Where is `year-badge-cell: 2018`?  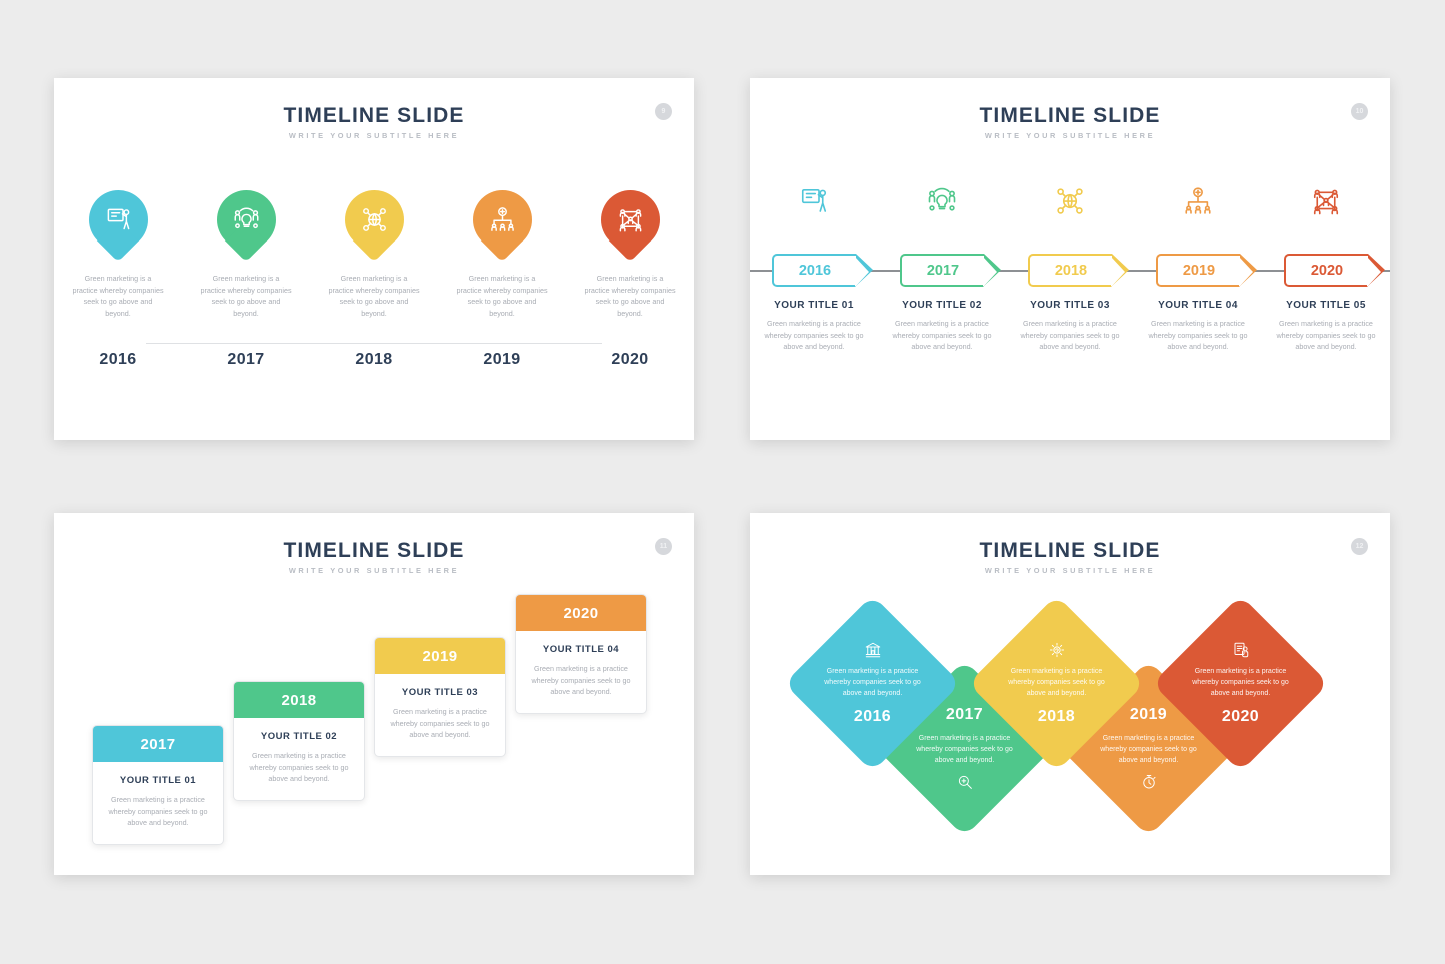
year-badge-cell: 2018 is located at coordinates (1070, 270).